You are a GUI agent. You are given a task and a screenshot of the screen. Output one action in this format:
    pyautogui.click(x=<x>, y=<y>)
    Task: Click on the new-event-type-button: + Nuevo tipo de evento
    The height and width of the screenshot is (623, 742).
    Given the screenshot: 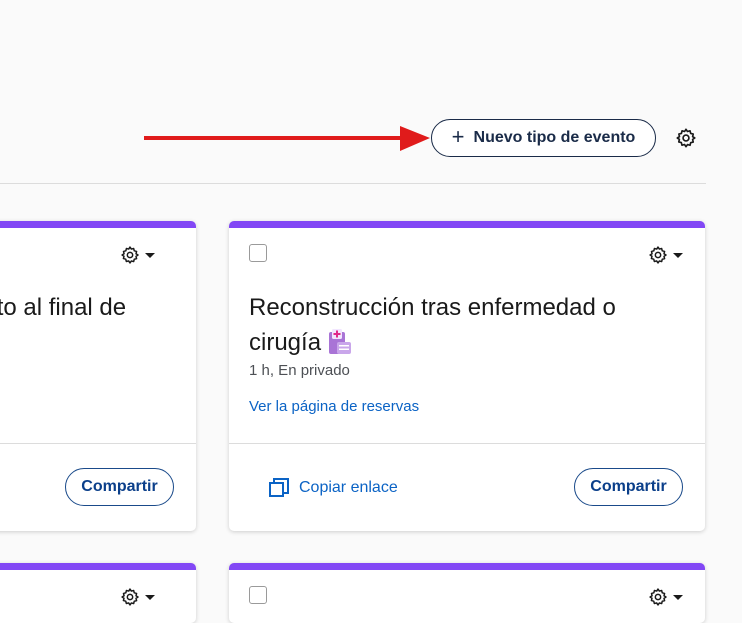 What is the action you would take?
    pyautogui.click(x=543, y=138)
    